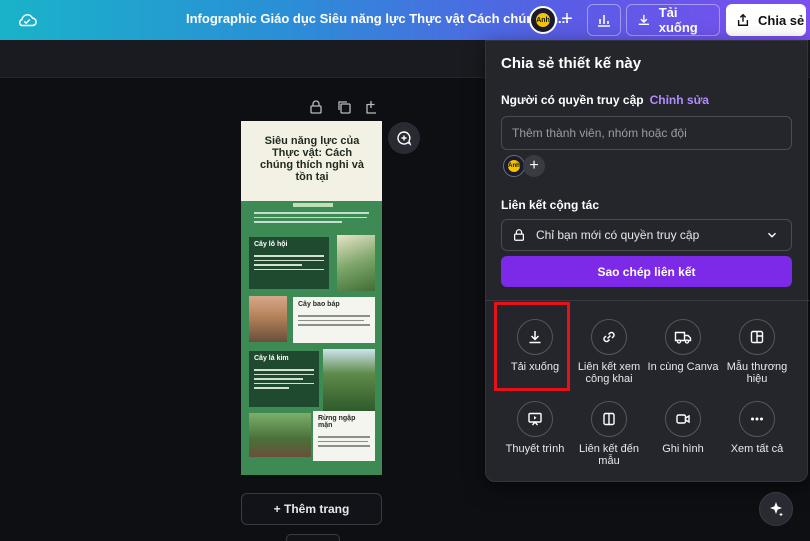 This screenshot has height=541, width=810. I want to click on option-label: Thuyết trình, so click(535, 449).